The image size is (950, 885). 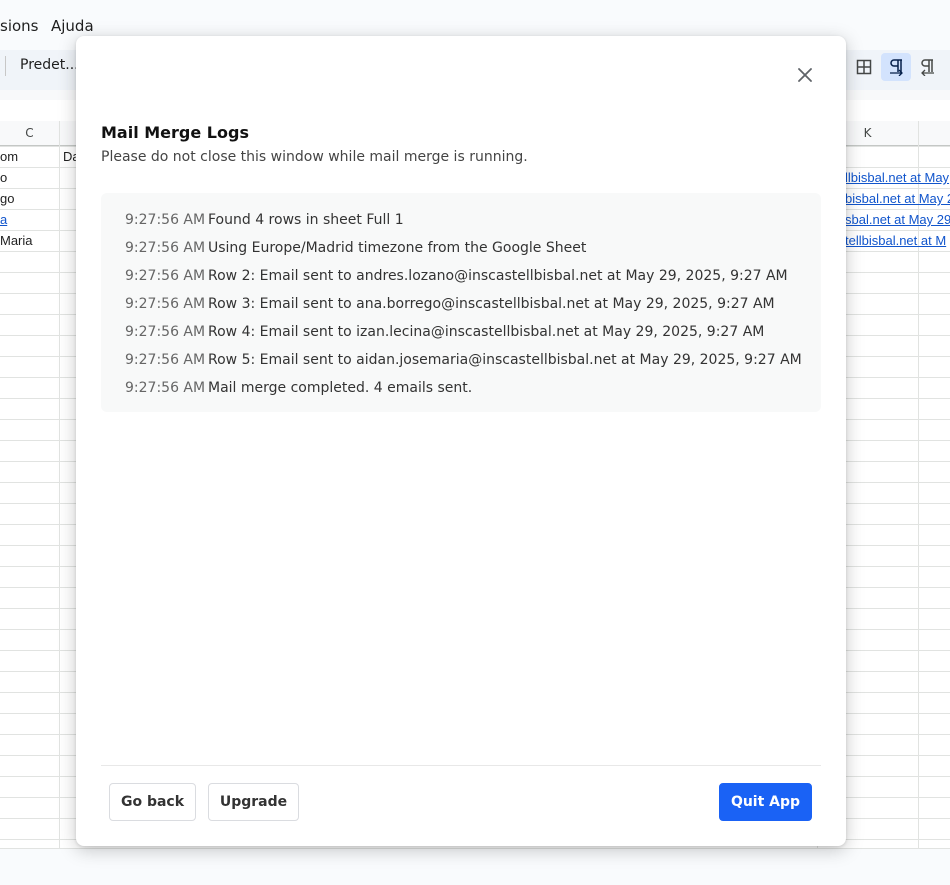 I want to click on cell-k3: bisbal.net at May 2, so click(x=897, y=198).